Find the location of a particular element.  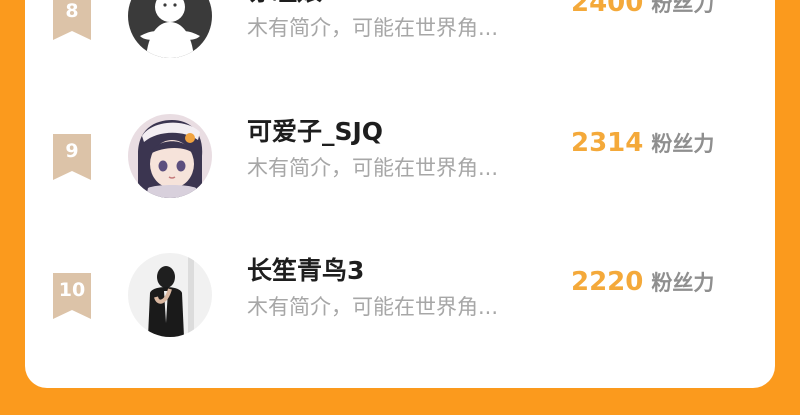

rank-badge: 9 is located at coordinates (72, 157).